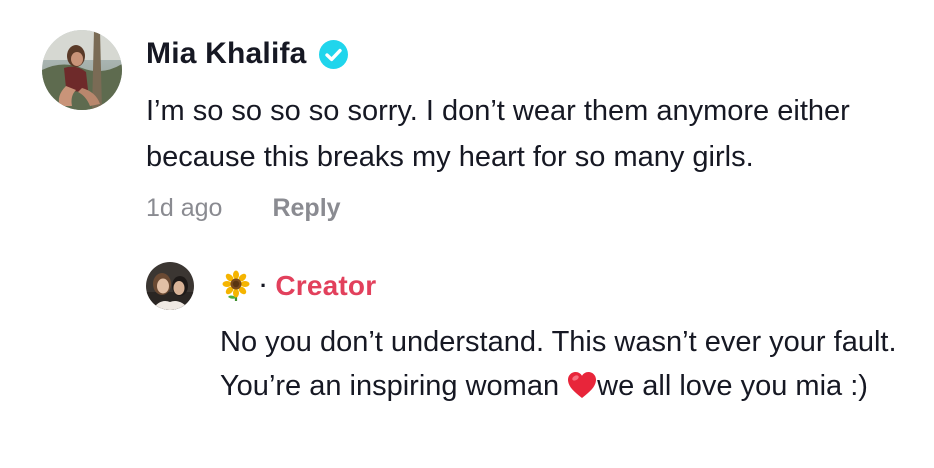 The height and width of the screenshot is (468, 934). What do you see at coordinates (226, 54) in the screenshot?
I see `comment-author-name: Mia Khalifa` at bounding box center [226, 54].